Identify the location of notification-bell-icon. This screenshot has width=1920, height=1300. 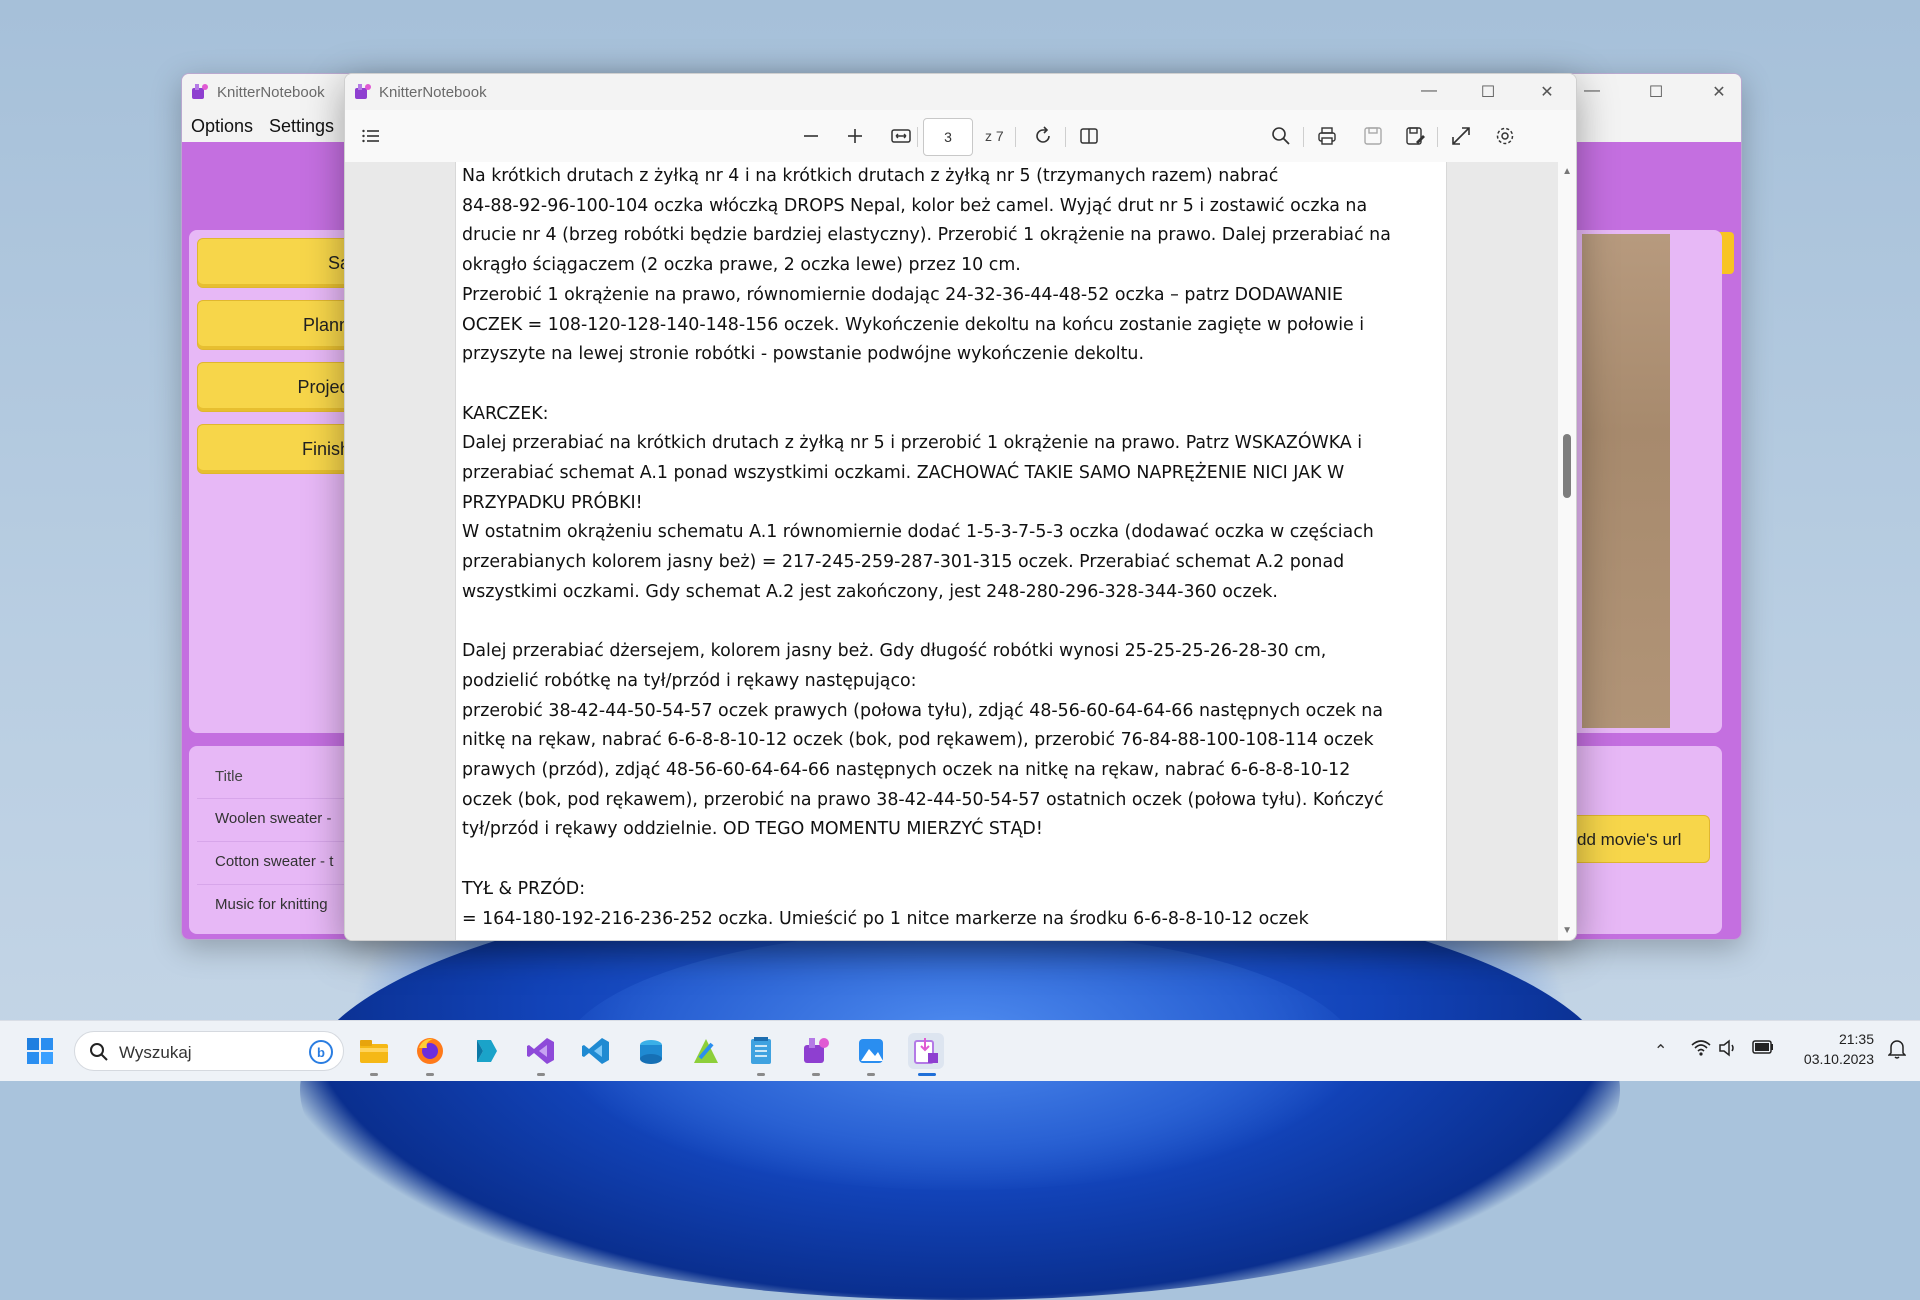
(1897, 1049).